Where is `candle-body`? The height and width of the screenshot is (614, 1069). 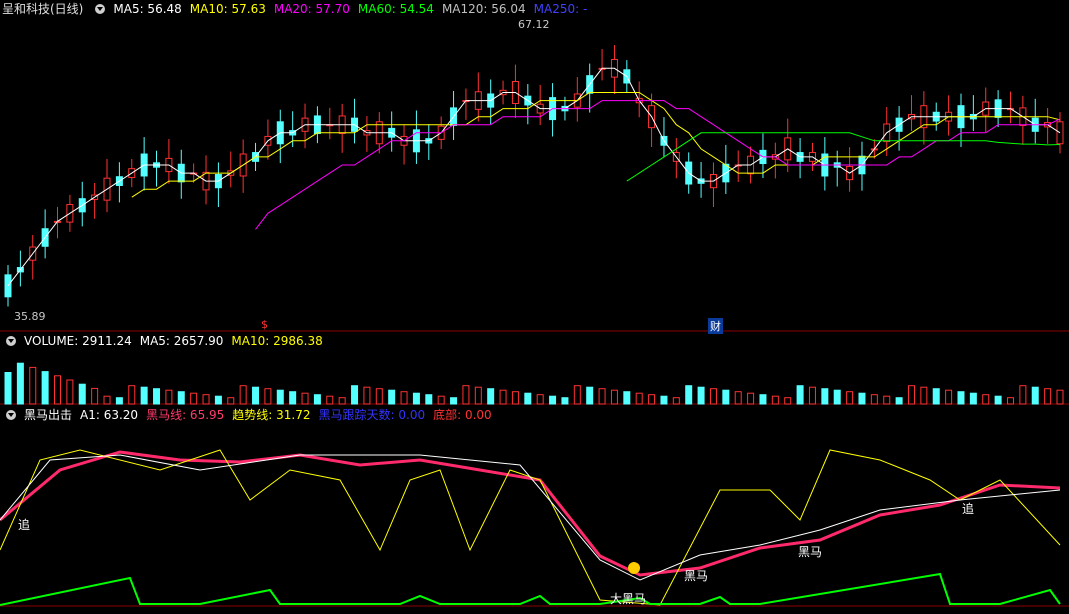
candle-body is located at coordinates (8, 286).